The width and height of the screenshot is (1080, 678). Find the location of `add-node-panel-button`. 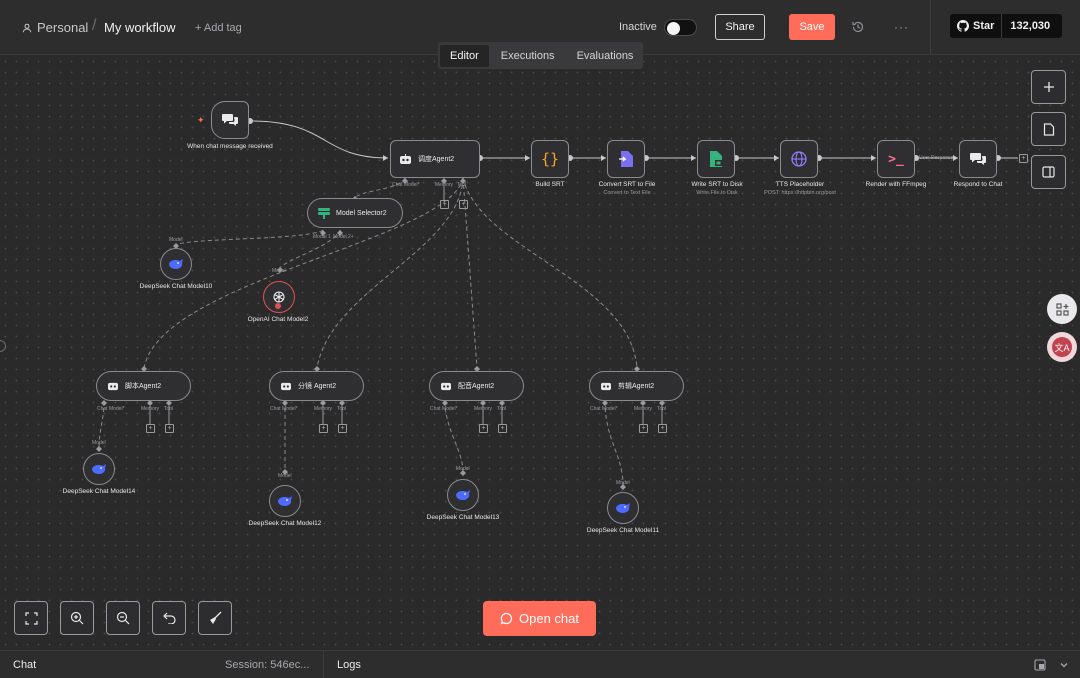

add-node-panel-button is located at coordinates (1048, 87).